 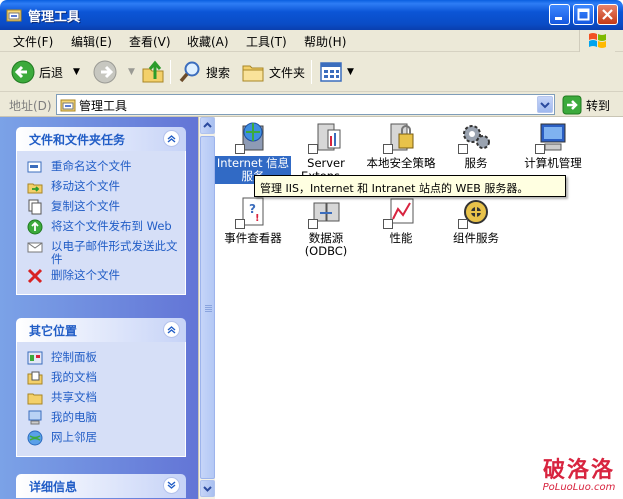 I want to click on menu-file: 文件(F), so click(x=33, y=41).